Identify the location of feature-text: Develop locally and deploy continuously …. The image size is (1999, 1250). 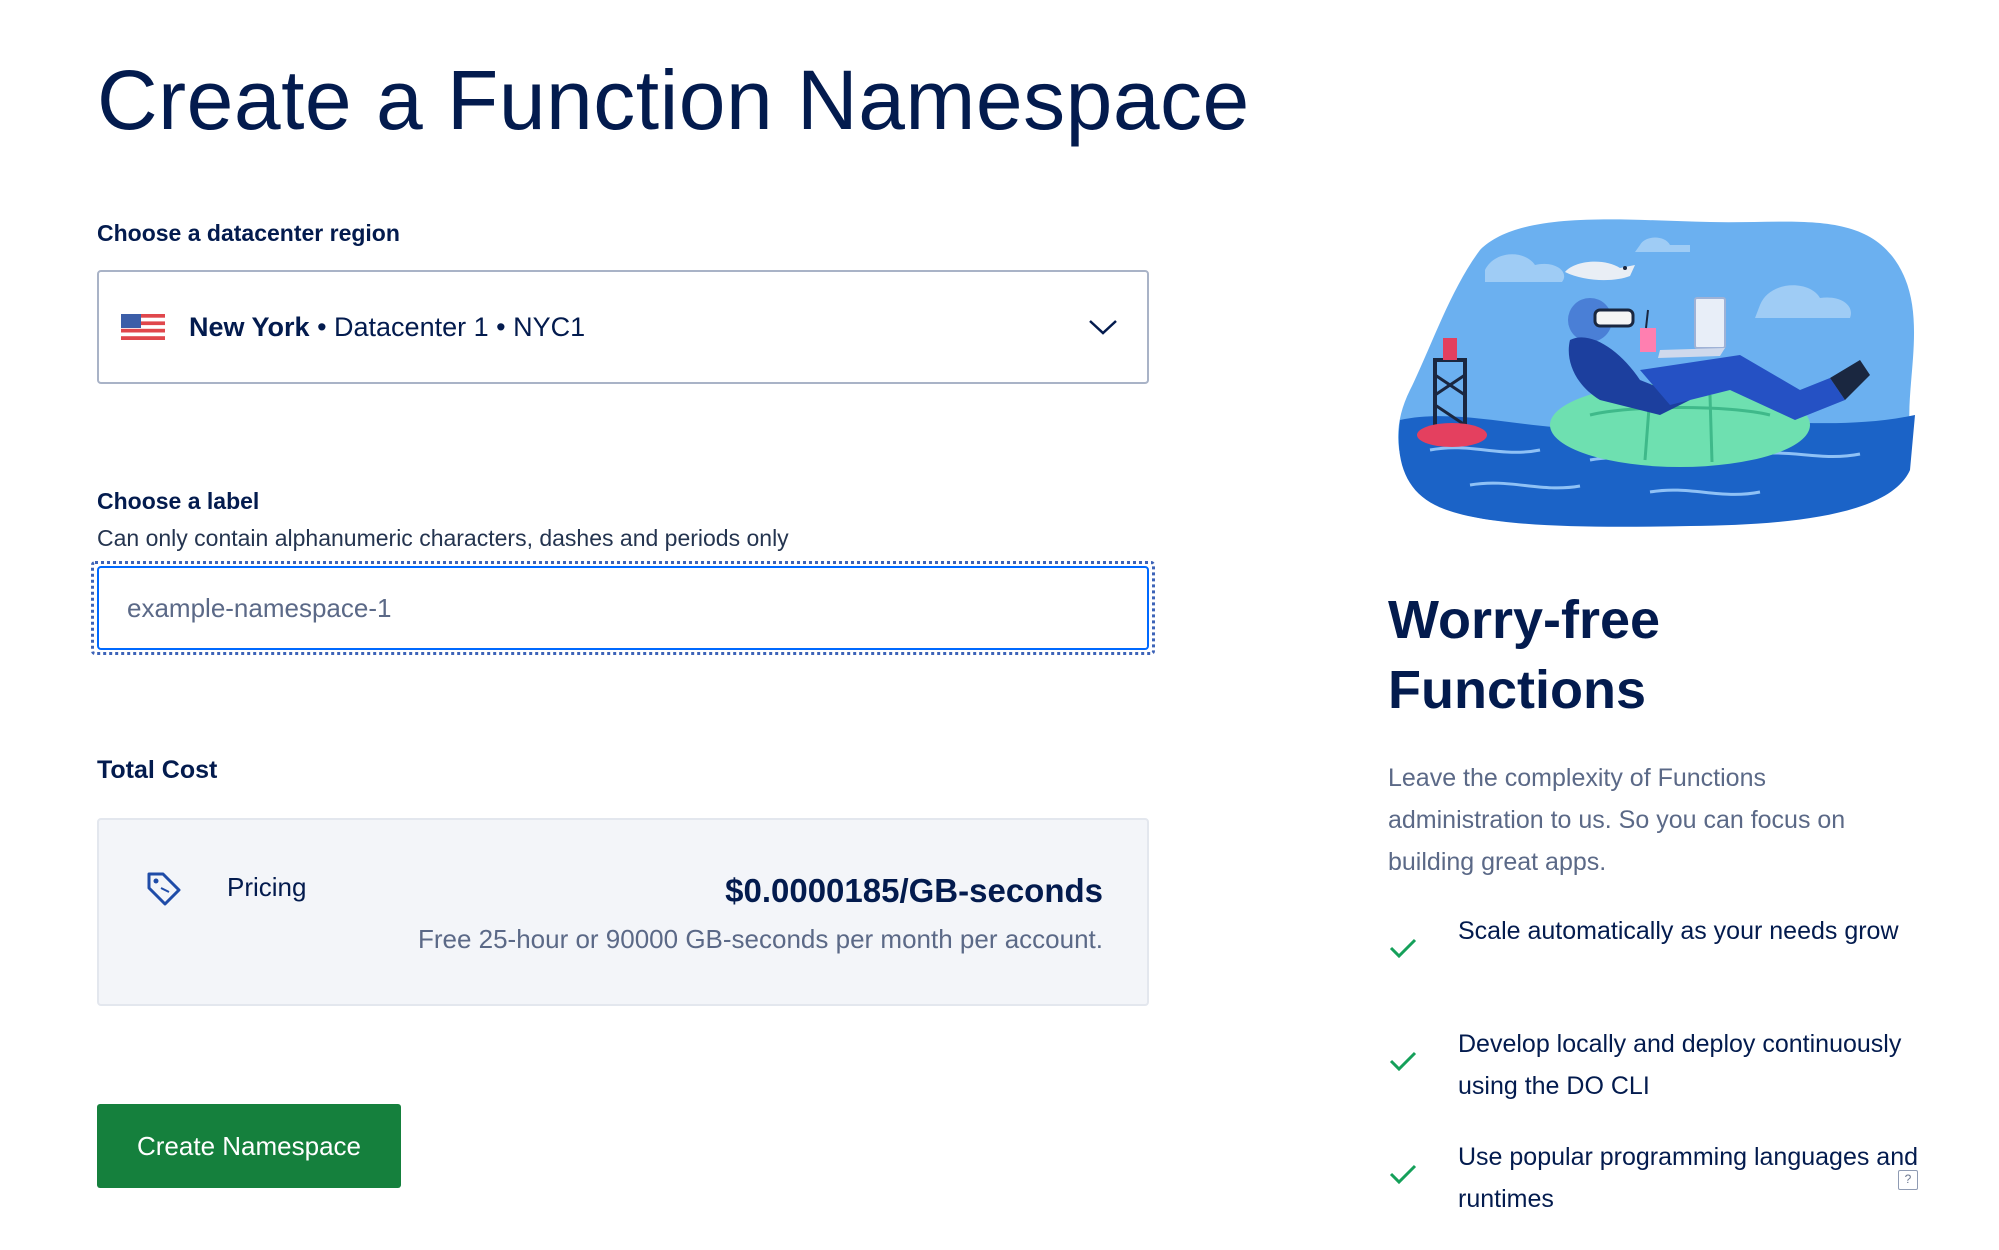
(1680, 1065).